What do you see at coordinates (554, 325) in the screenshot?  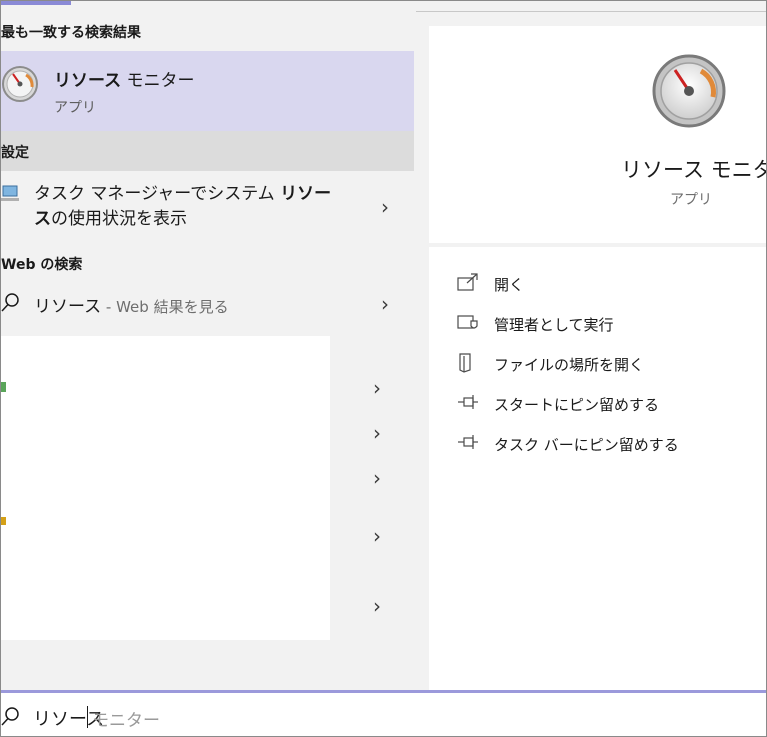 I see `action-label: 管理者として実行` at bounding box center [554, 325].